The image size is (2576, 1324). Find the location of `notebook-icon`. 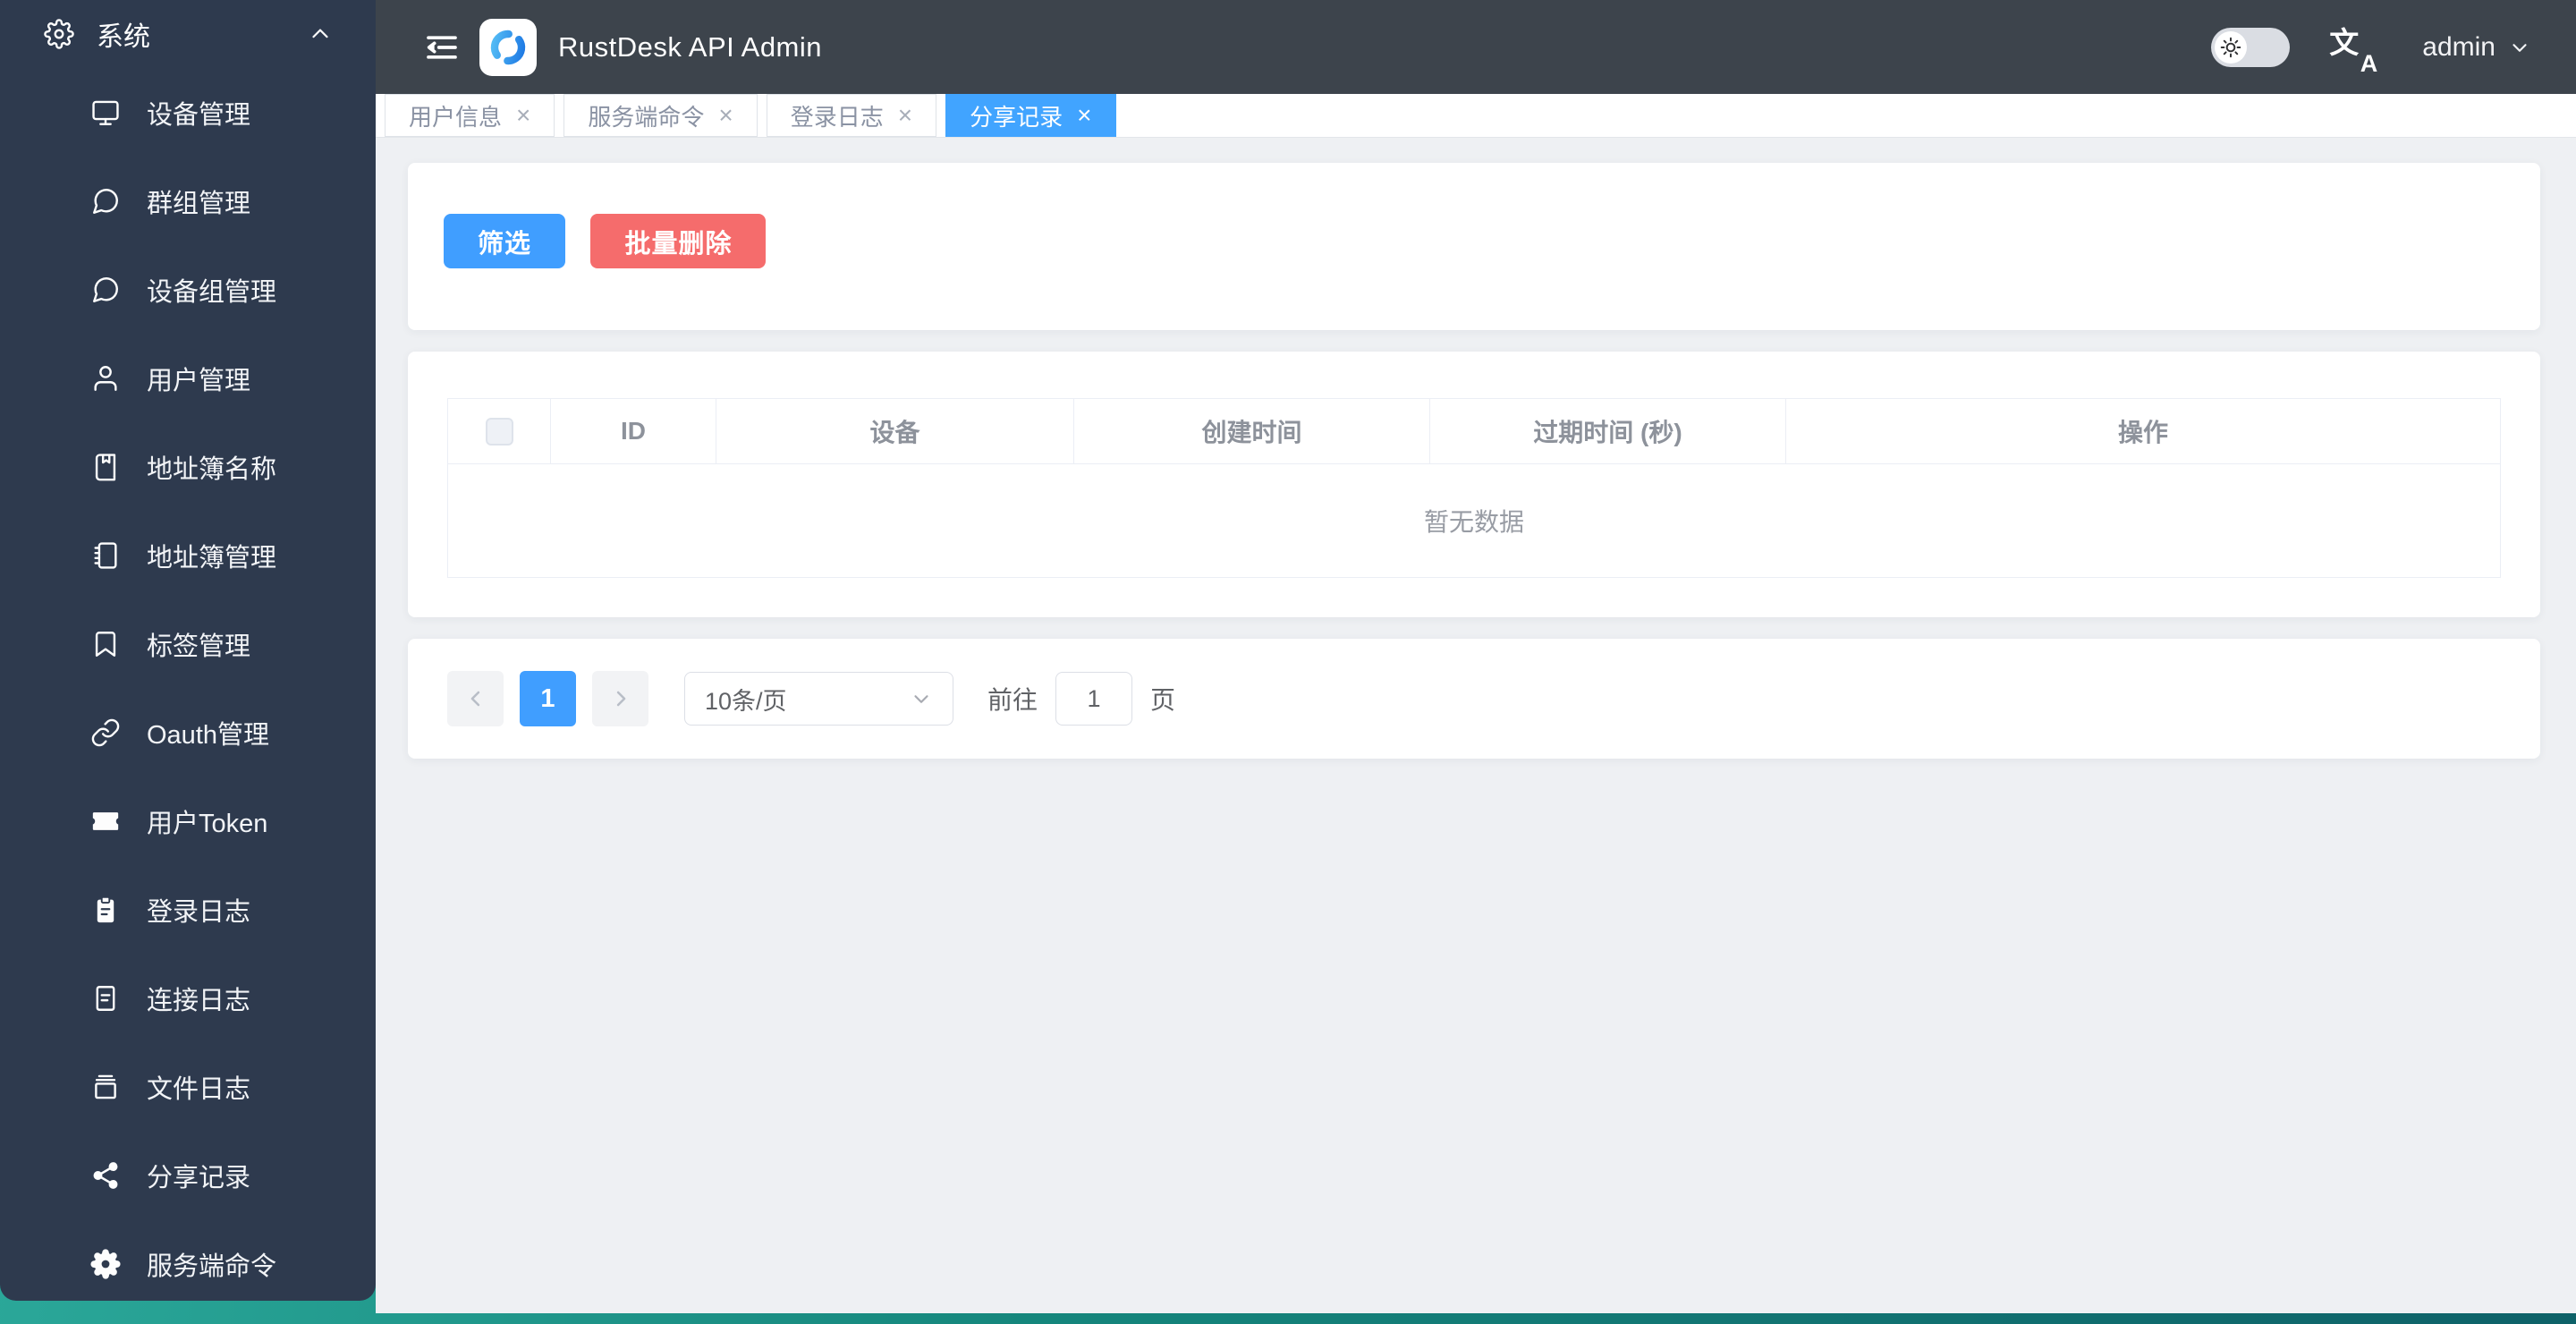

notebook-icon is located at coordinates (105, 555).